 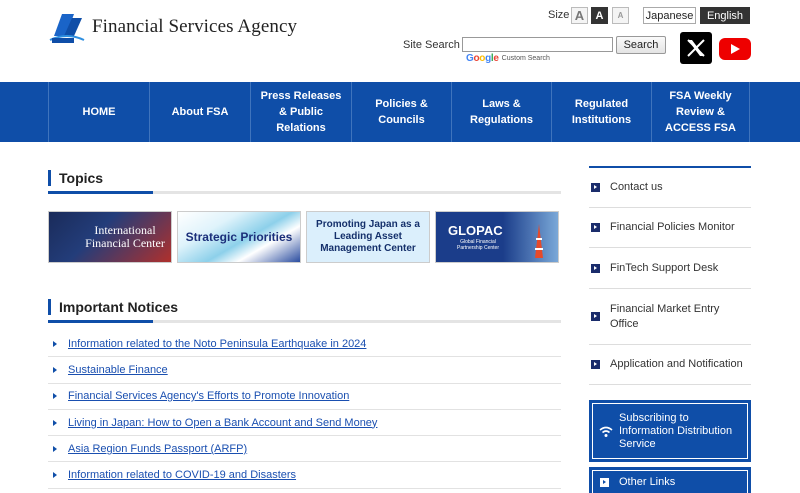 I want to click on banner-strategic-priorities: Strategic Priorities, so click(x=239, y=237).